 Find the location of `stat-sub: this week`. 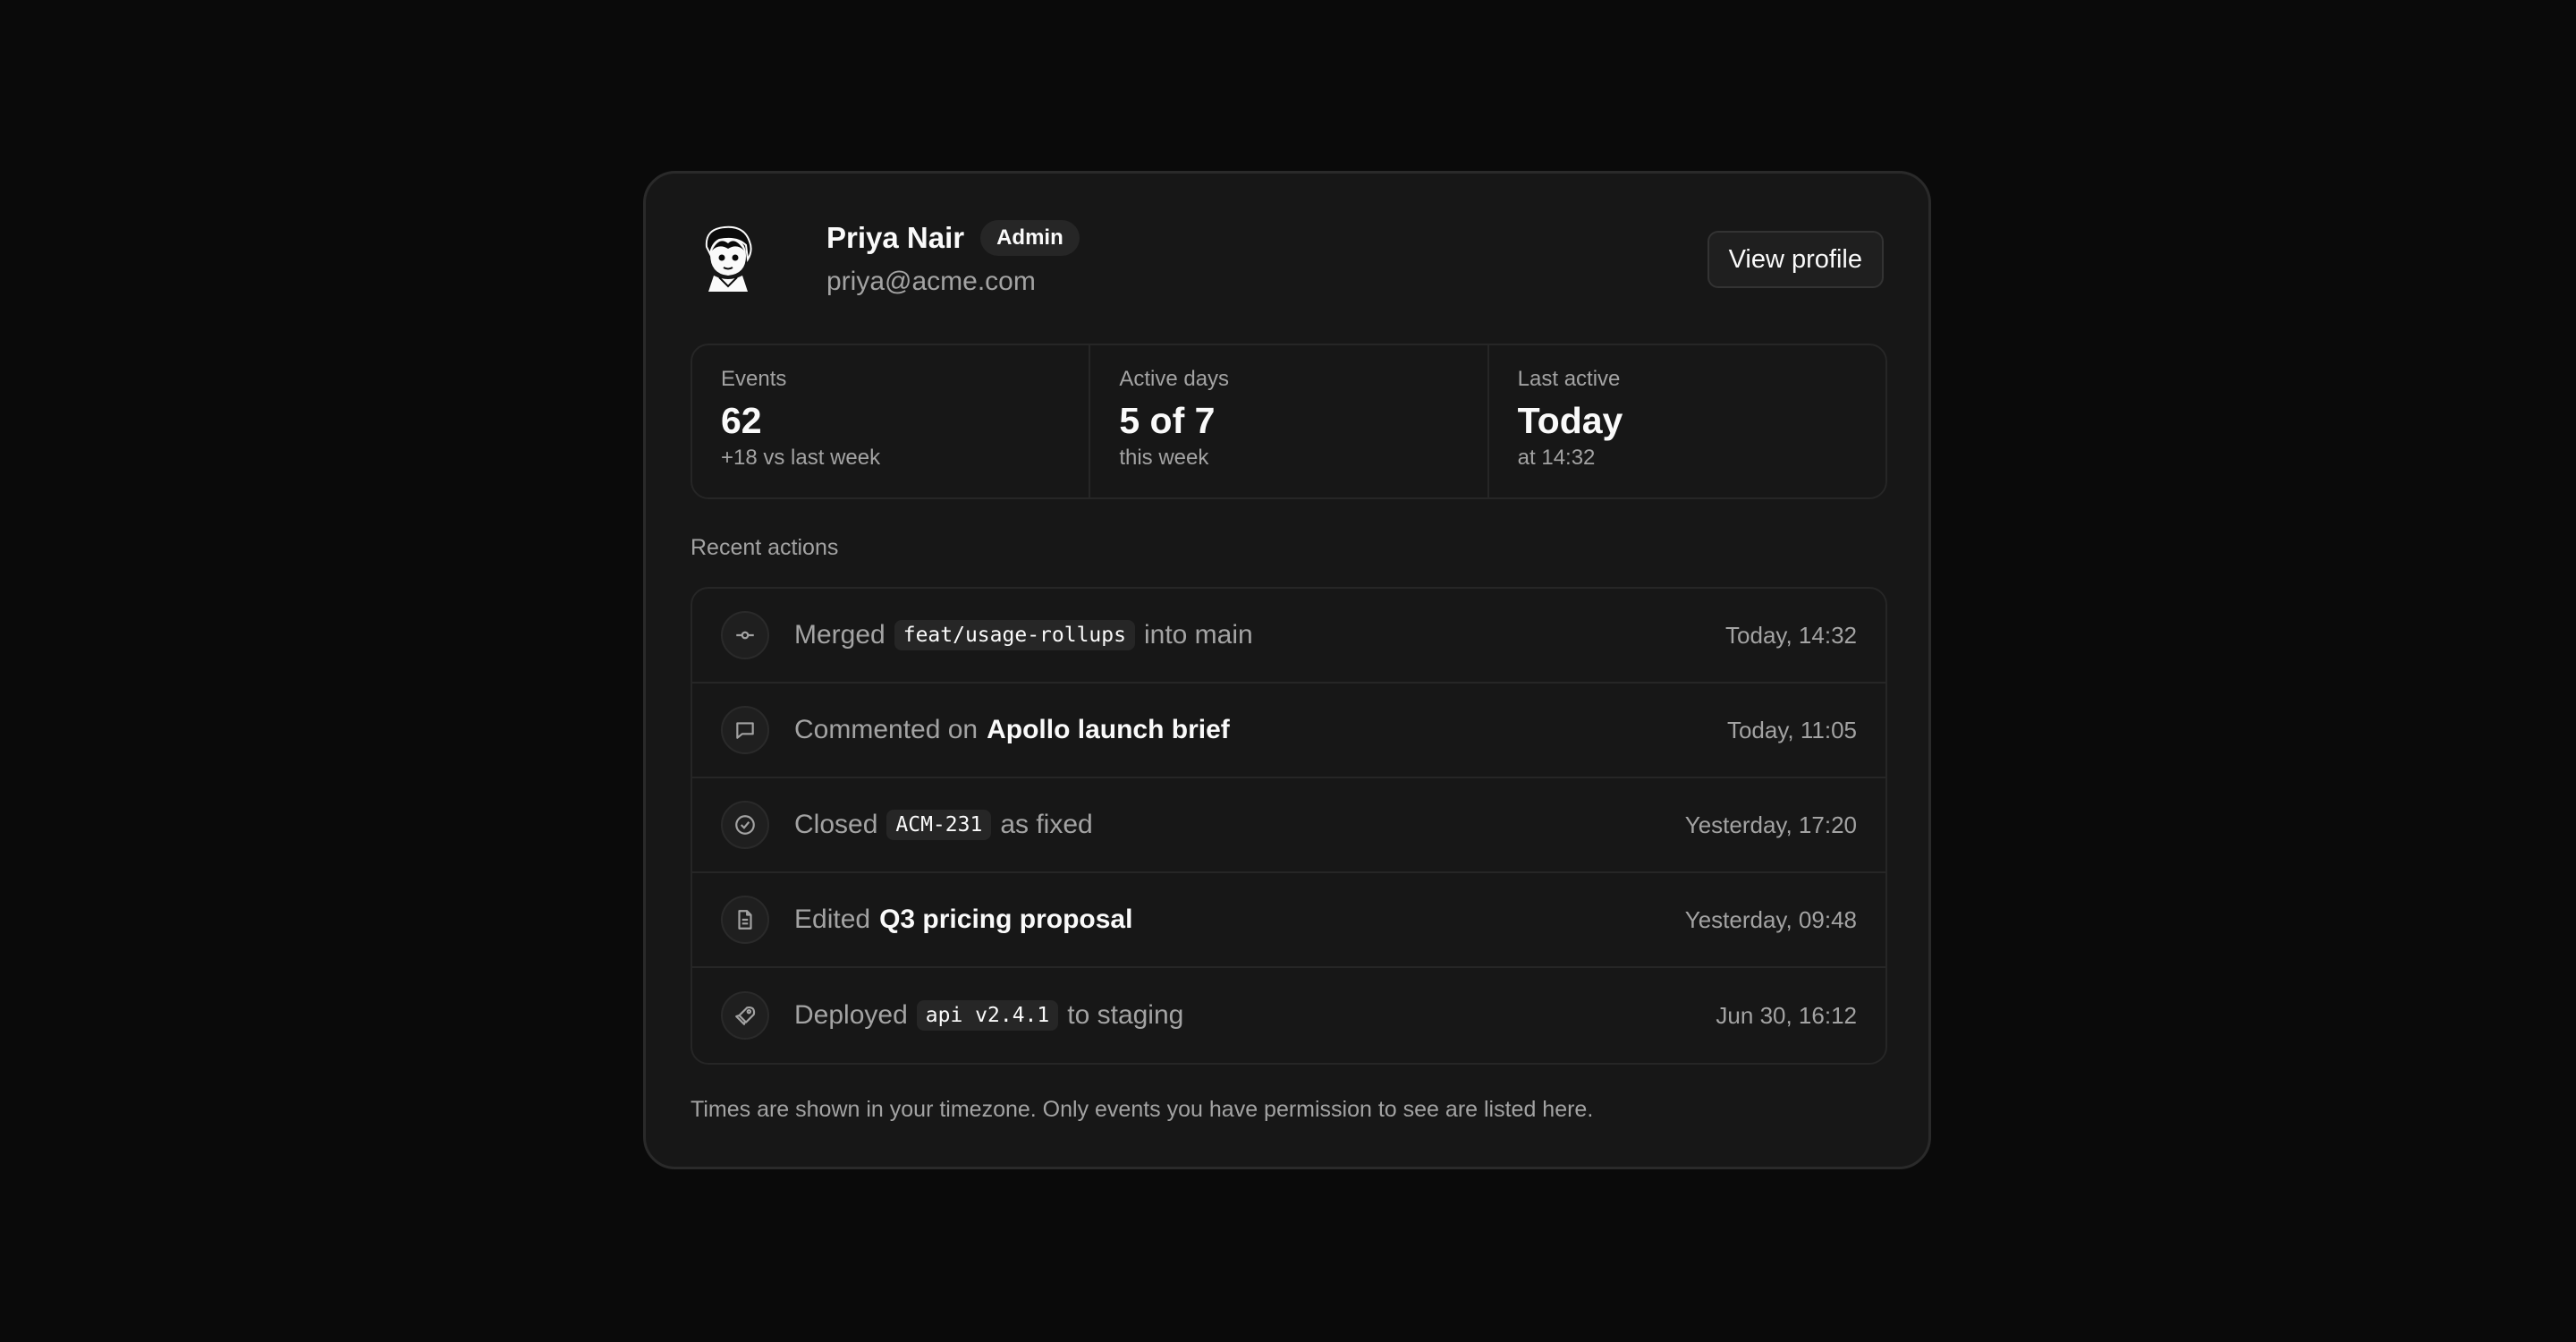

stat-sub: this week is located at coordinates (1164, 458).